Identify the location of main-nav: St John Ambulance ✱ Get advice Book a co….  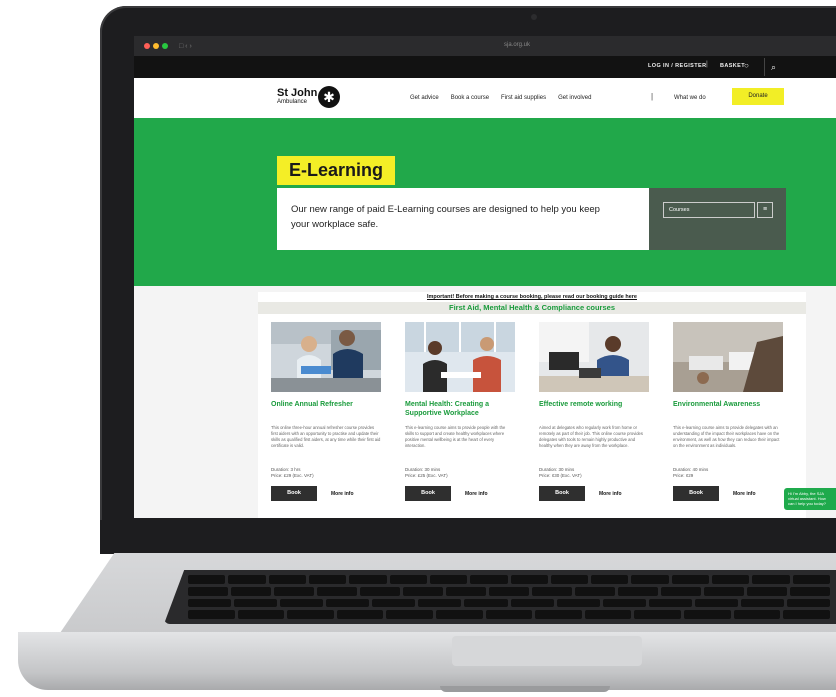
(485, 98).